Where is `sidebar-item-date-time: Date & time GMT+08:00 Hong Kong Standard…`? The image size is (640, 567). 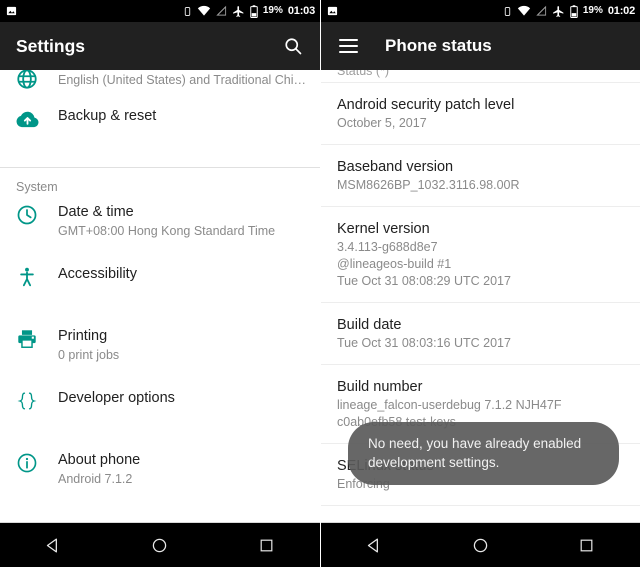 sidebar-item-date-time: Date & time GMT+08:00 Hong Kong Standard… is located at coordinates (160, 225).